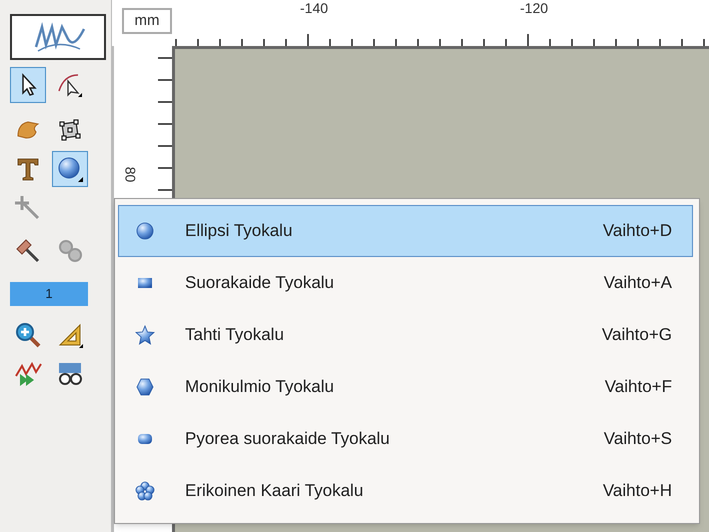  What do you see at coordinates (637, 231) in the screenshot?
I see `shortcut-label: Vaihto+D` at bounding box center [637, 231].